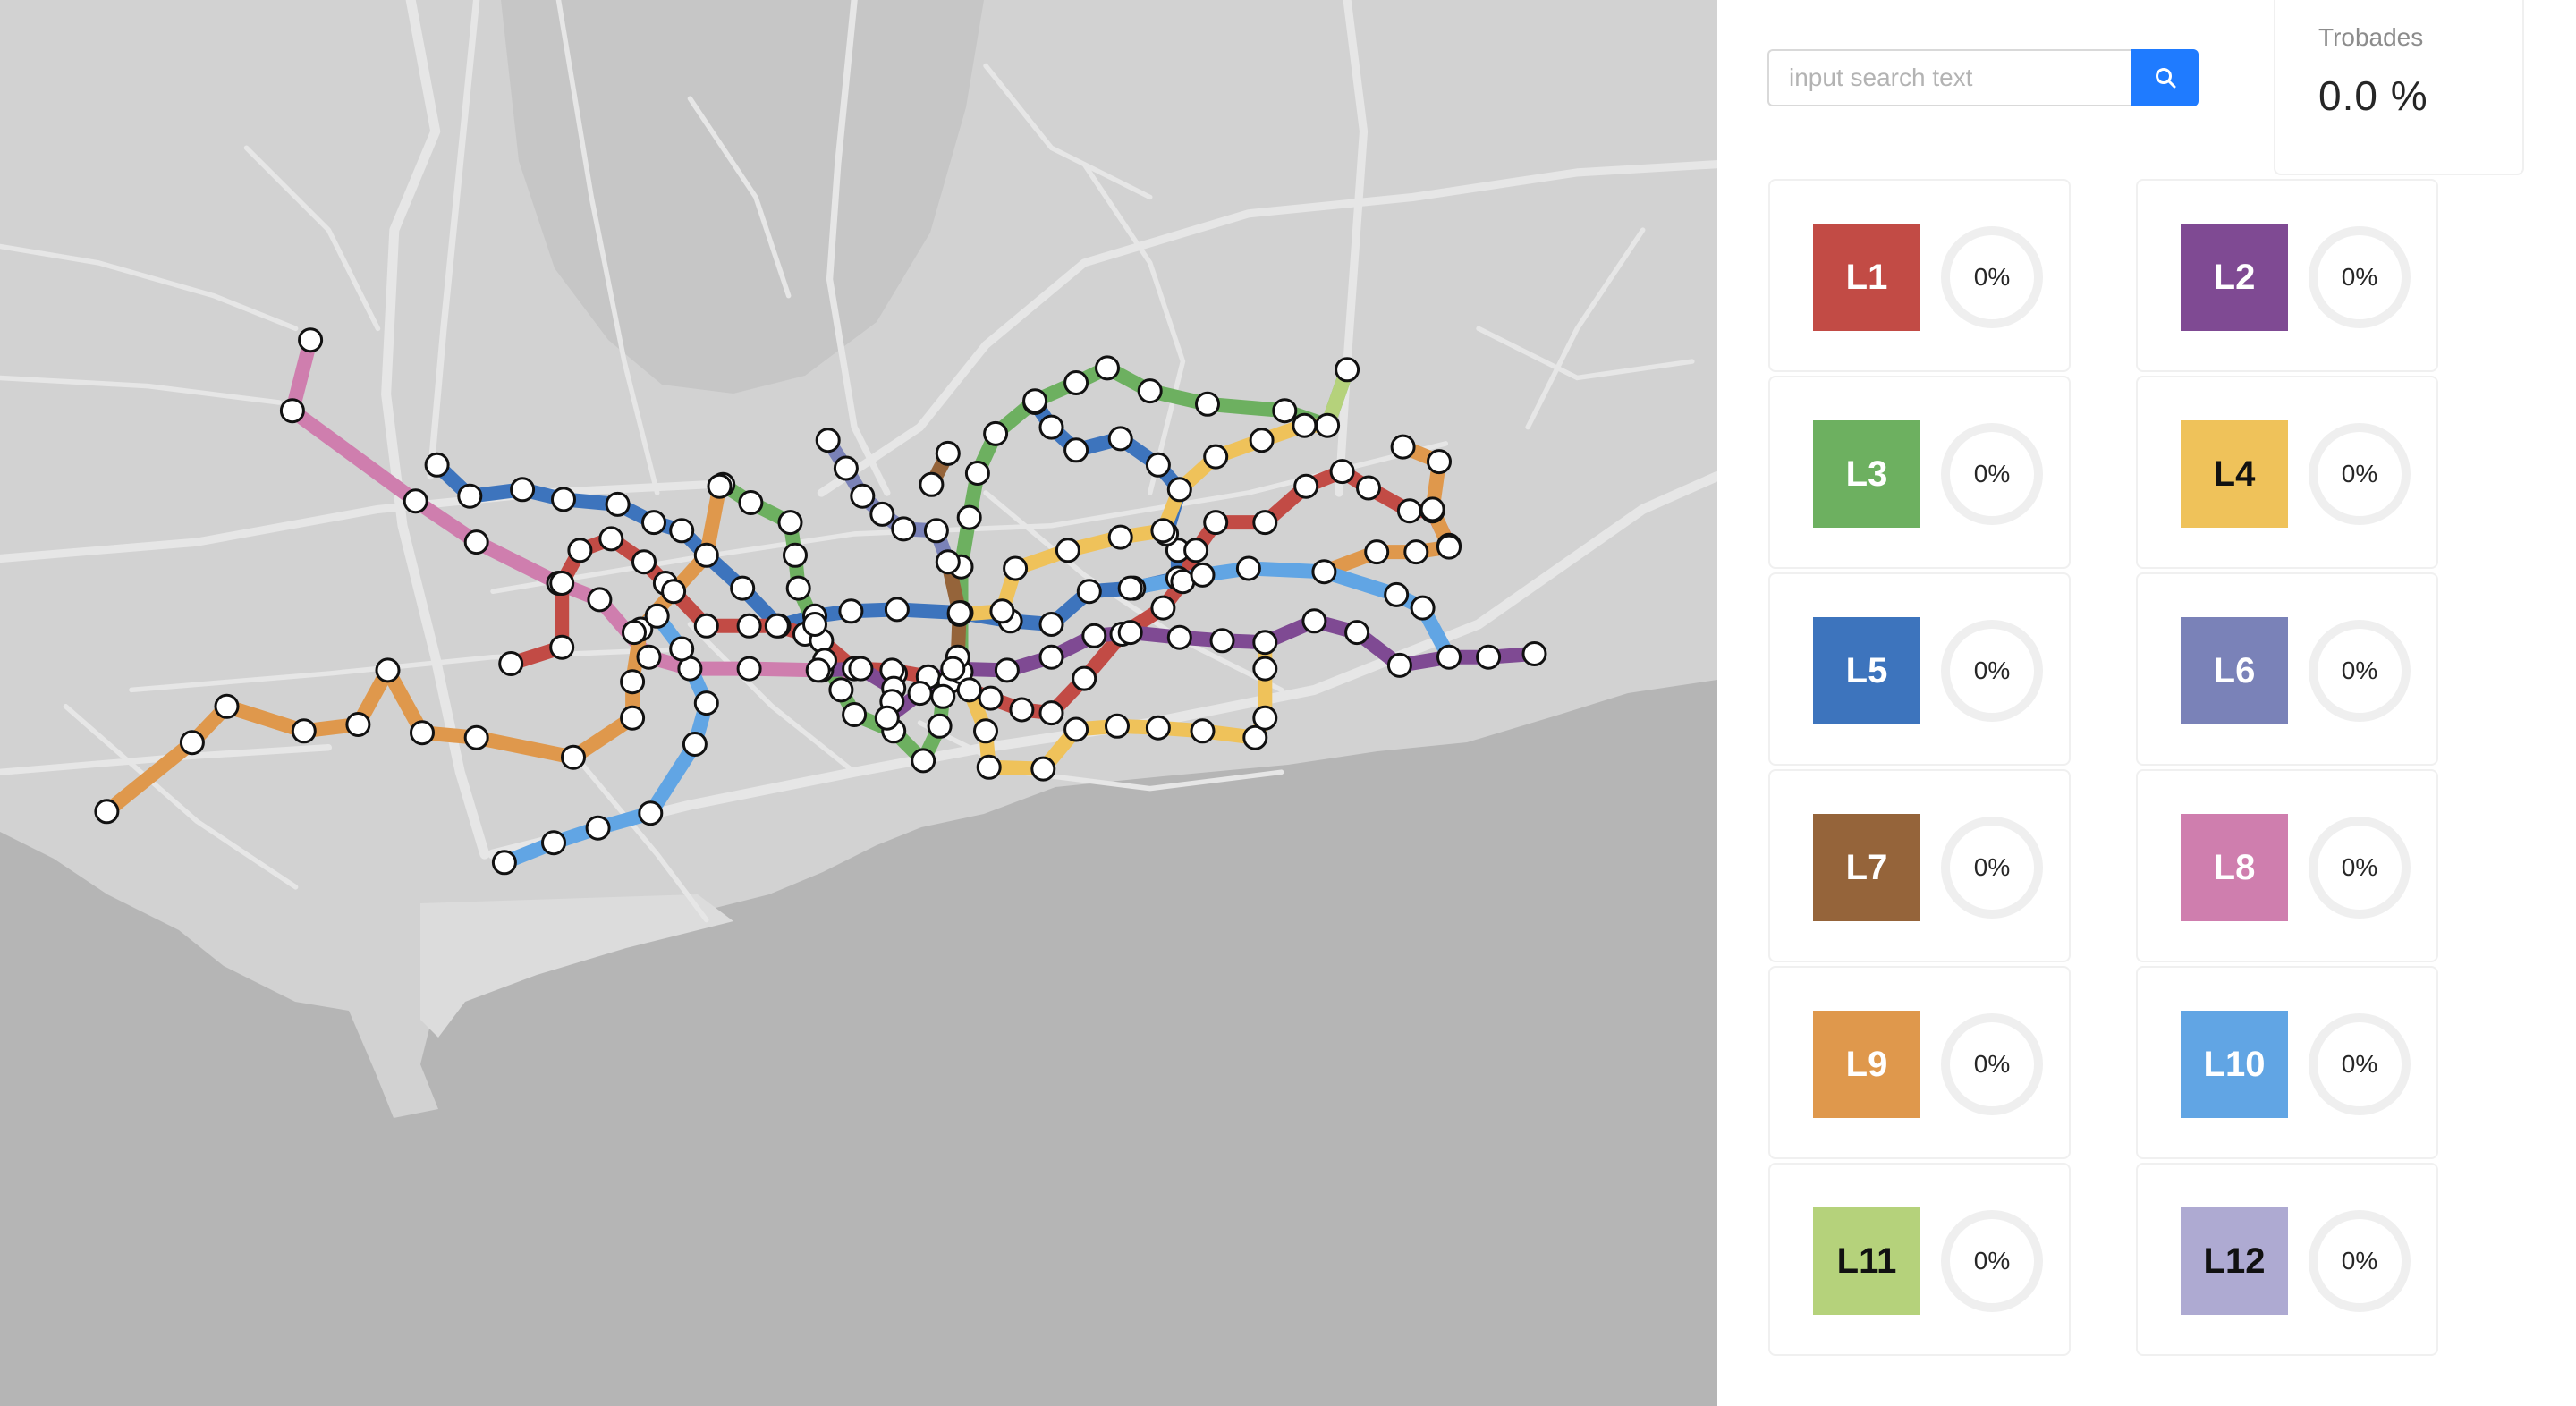 The image size is (2576, 1406). I want to click on line-card-l4: L4 0%, so click(2287, 473).